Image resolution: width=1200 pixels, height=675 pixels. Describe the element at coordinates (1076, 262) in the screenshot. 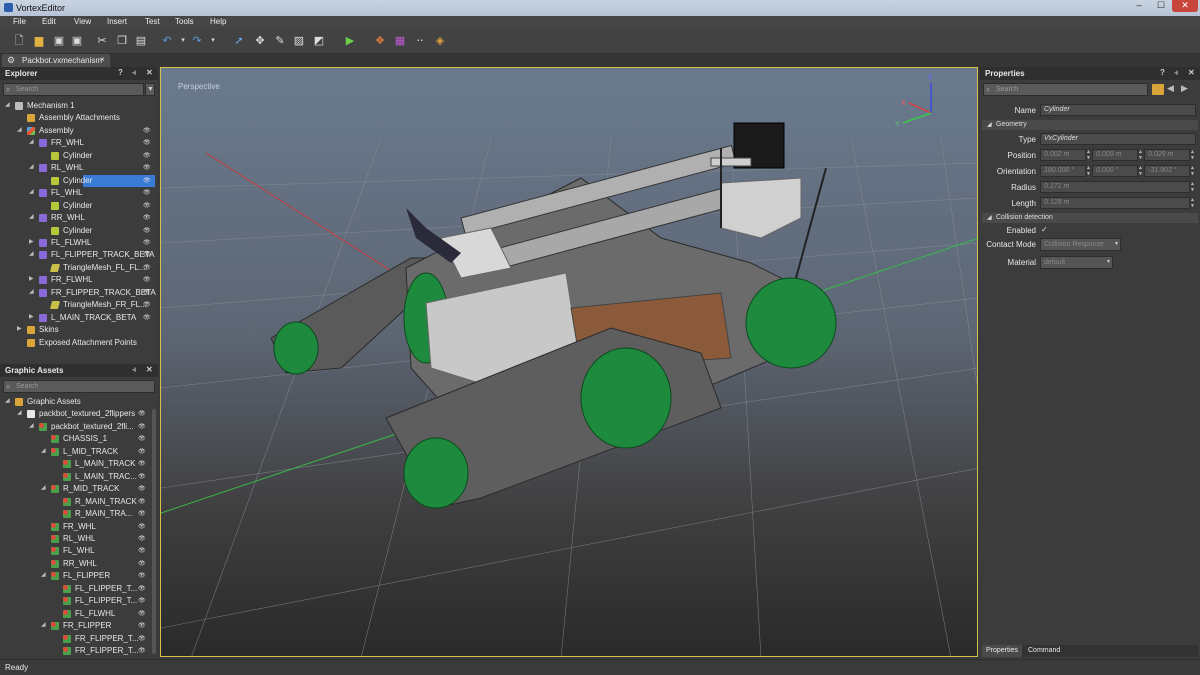

I see `material-dropdown: default ▾` at that location.